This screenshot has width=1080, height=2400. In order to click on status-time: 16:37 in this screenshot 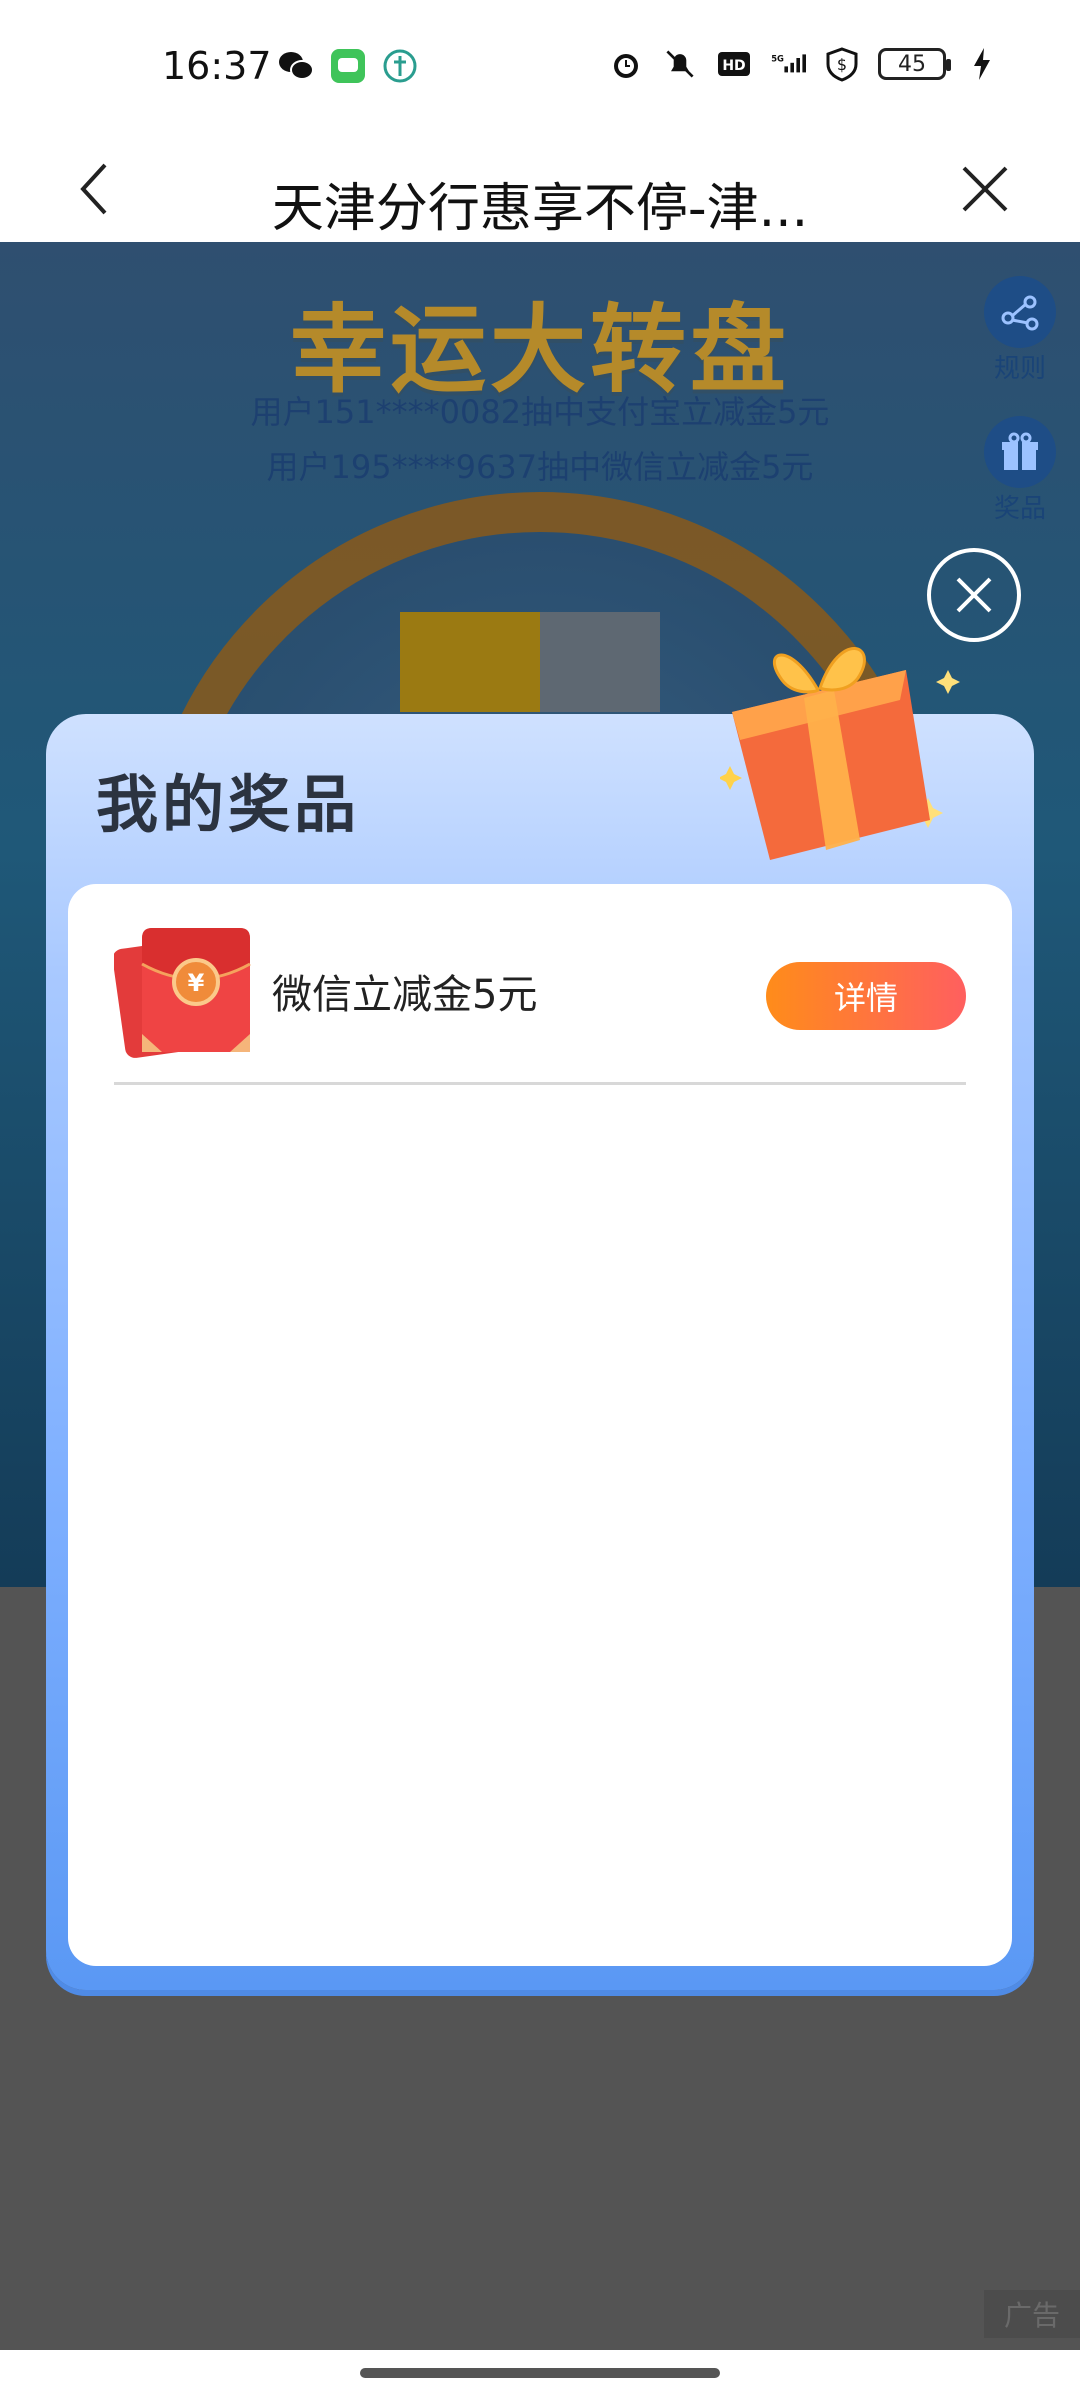, I will do `click(217, 66)`.